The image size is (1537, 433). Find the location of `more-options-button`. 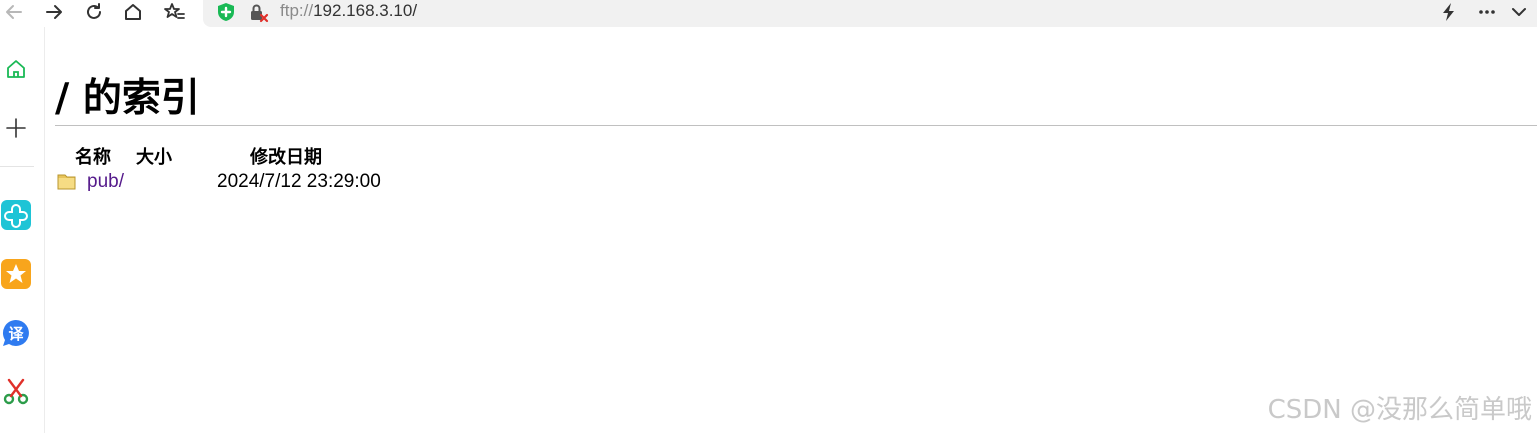

more-options-button is located at coordinates (1487, 14).